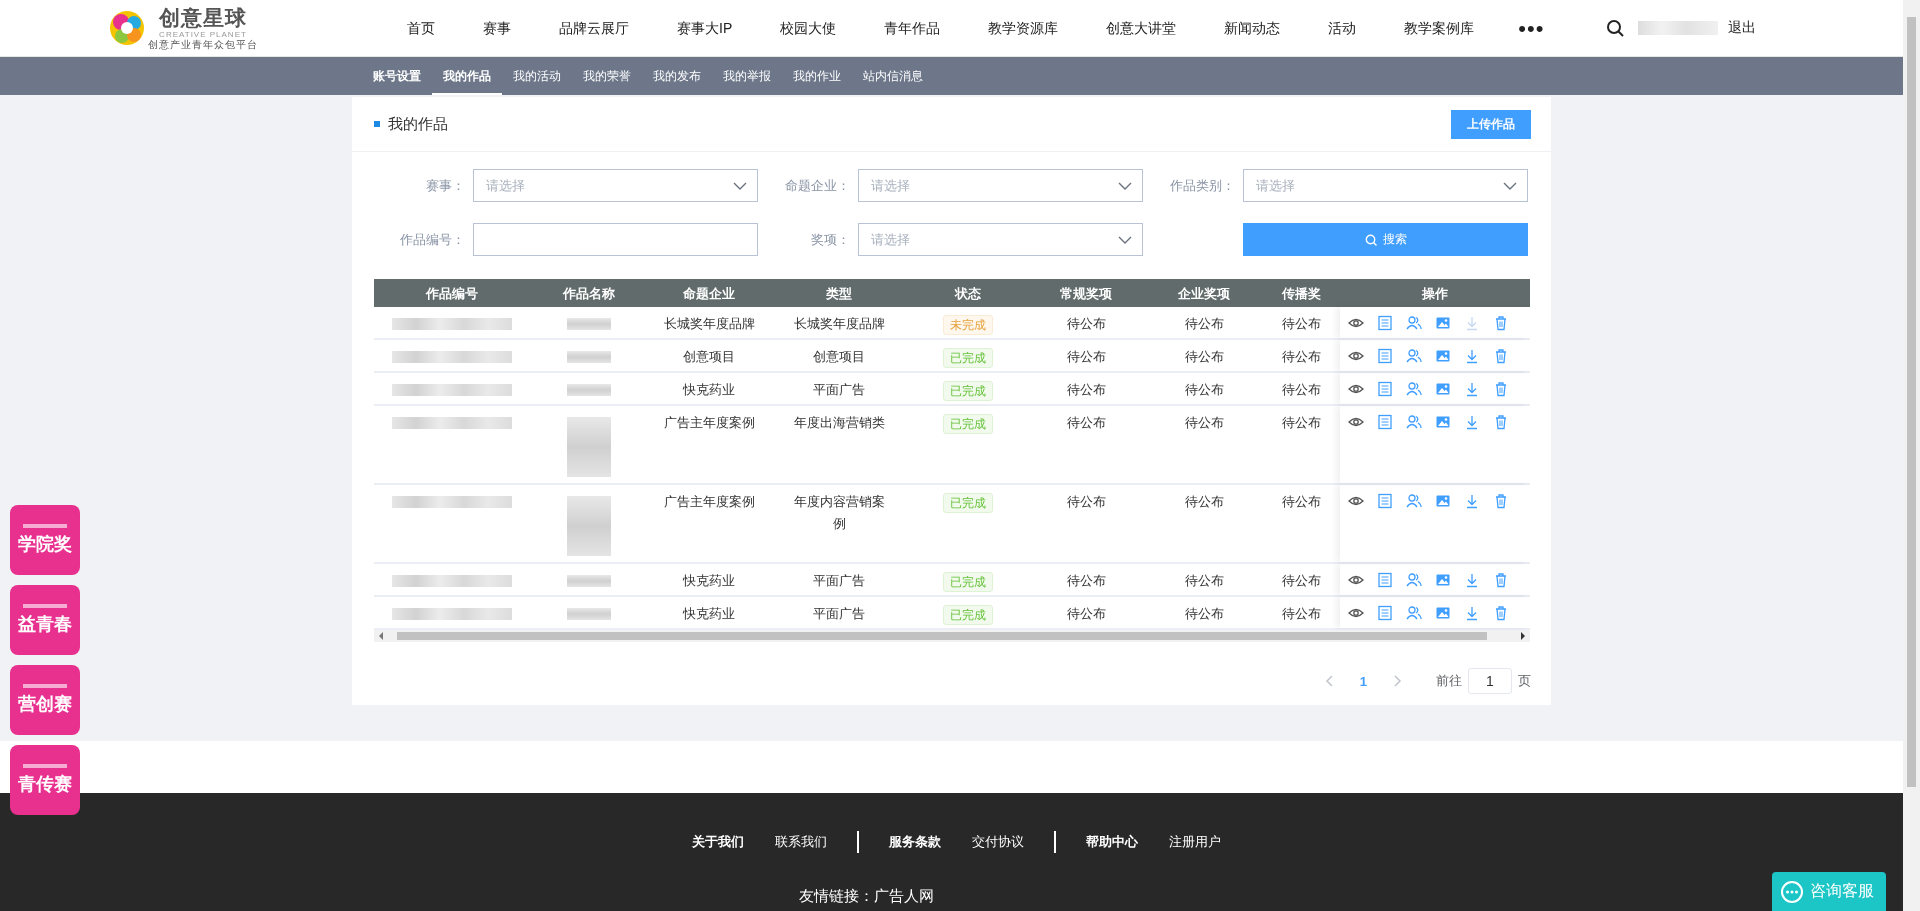 The image size is (1920, 911). What do you see at coordinates (817, 185) in the screenshot?
I see `filter-label: 命题企业：` at bounding box center [817, 185].